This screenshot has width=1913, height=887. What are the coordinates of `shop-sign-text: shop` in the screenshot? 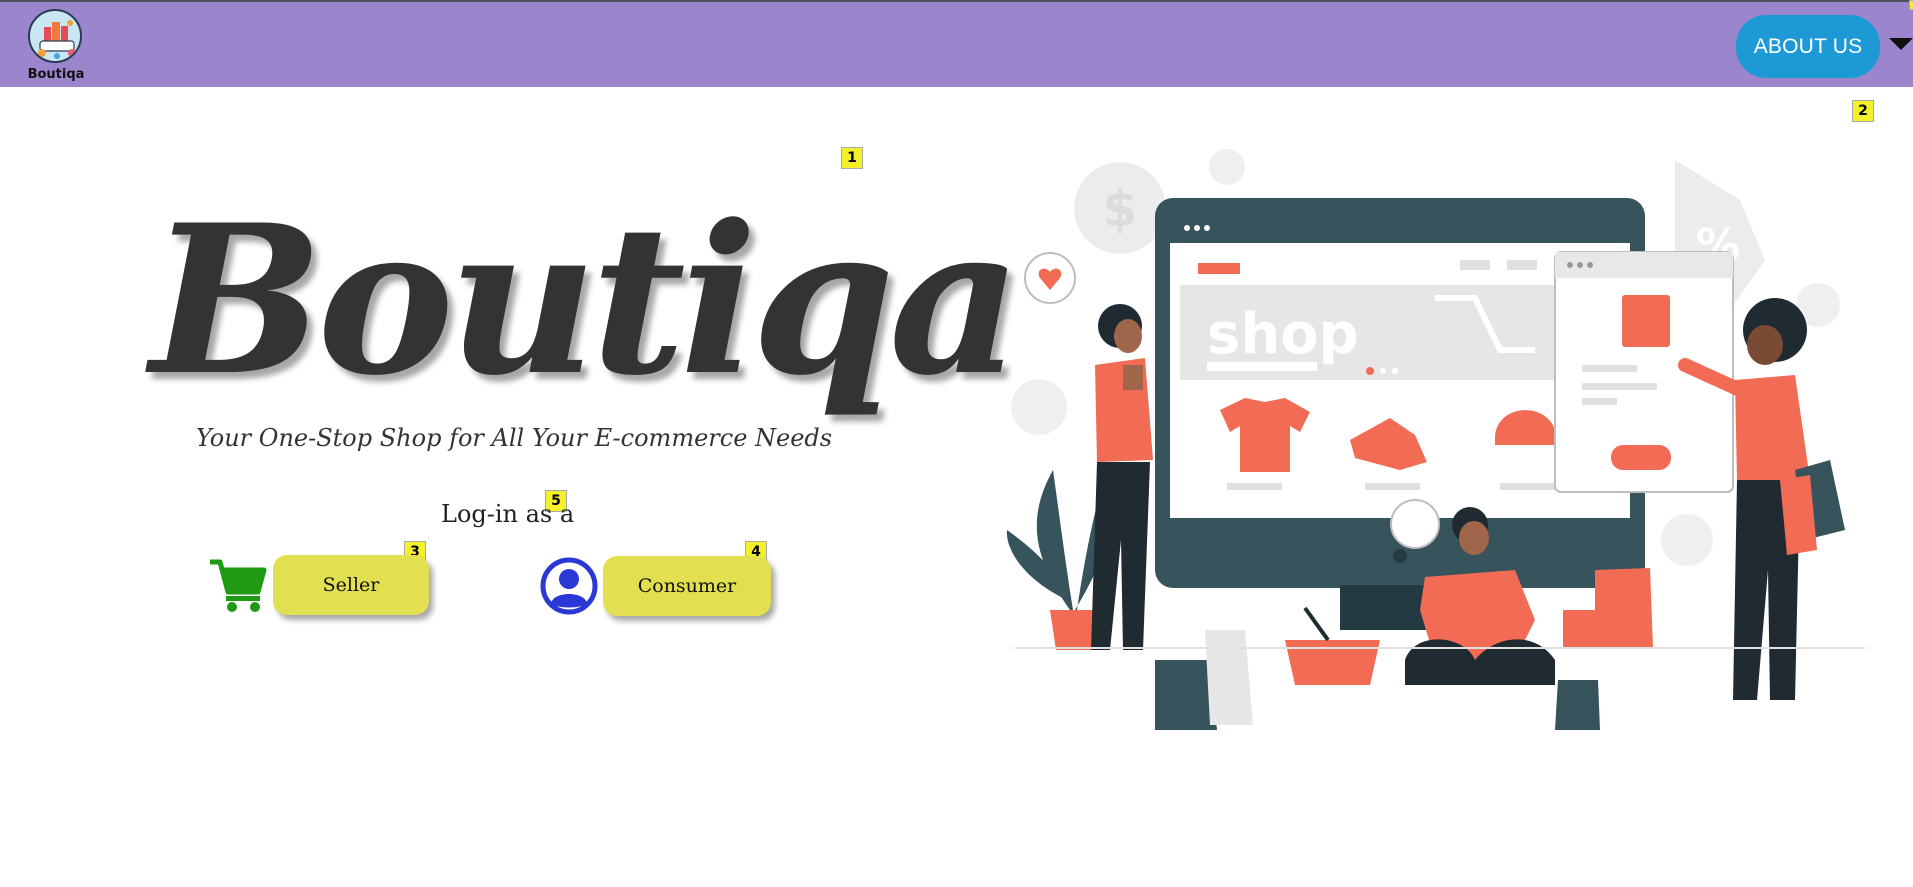 It's located at (1283, 334).